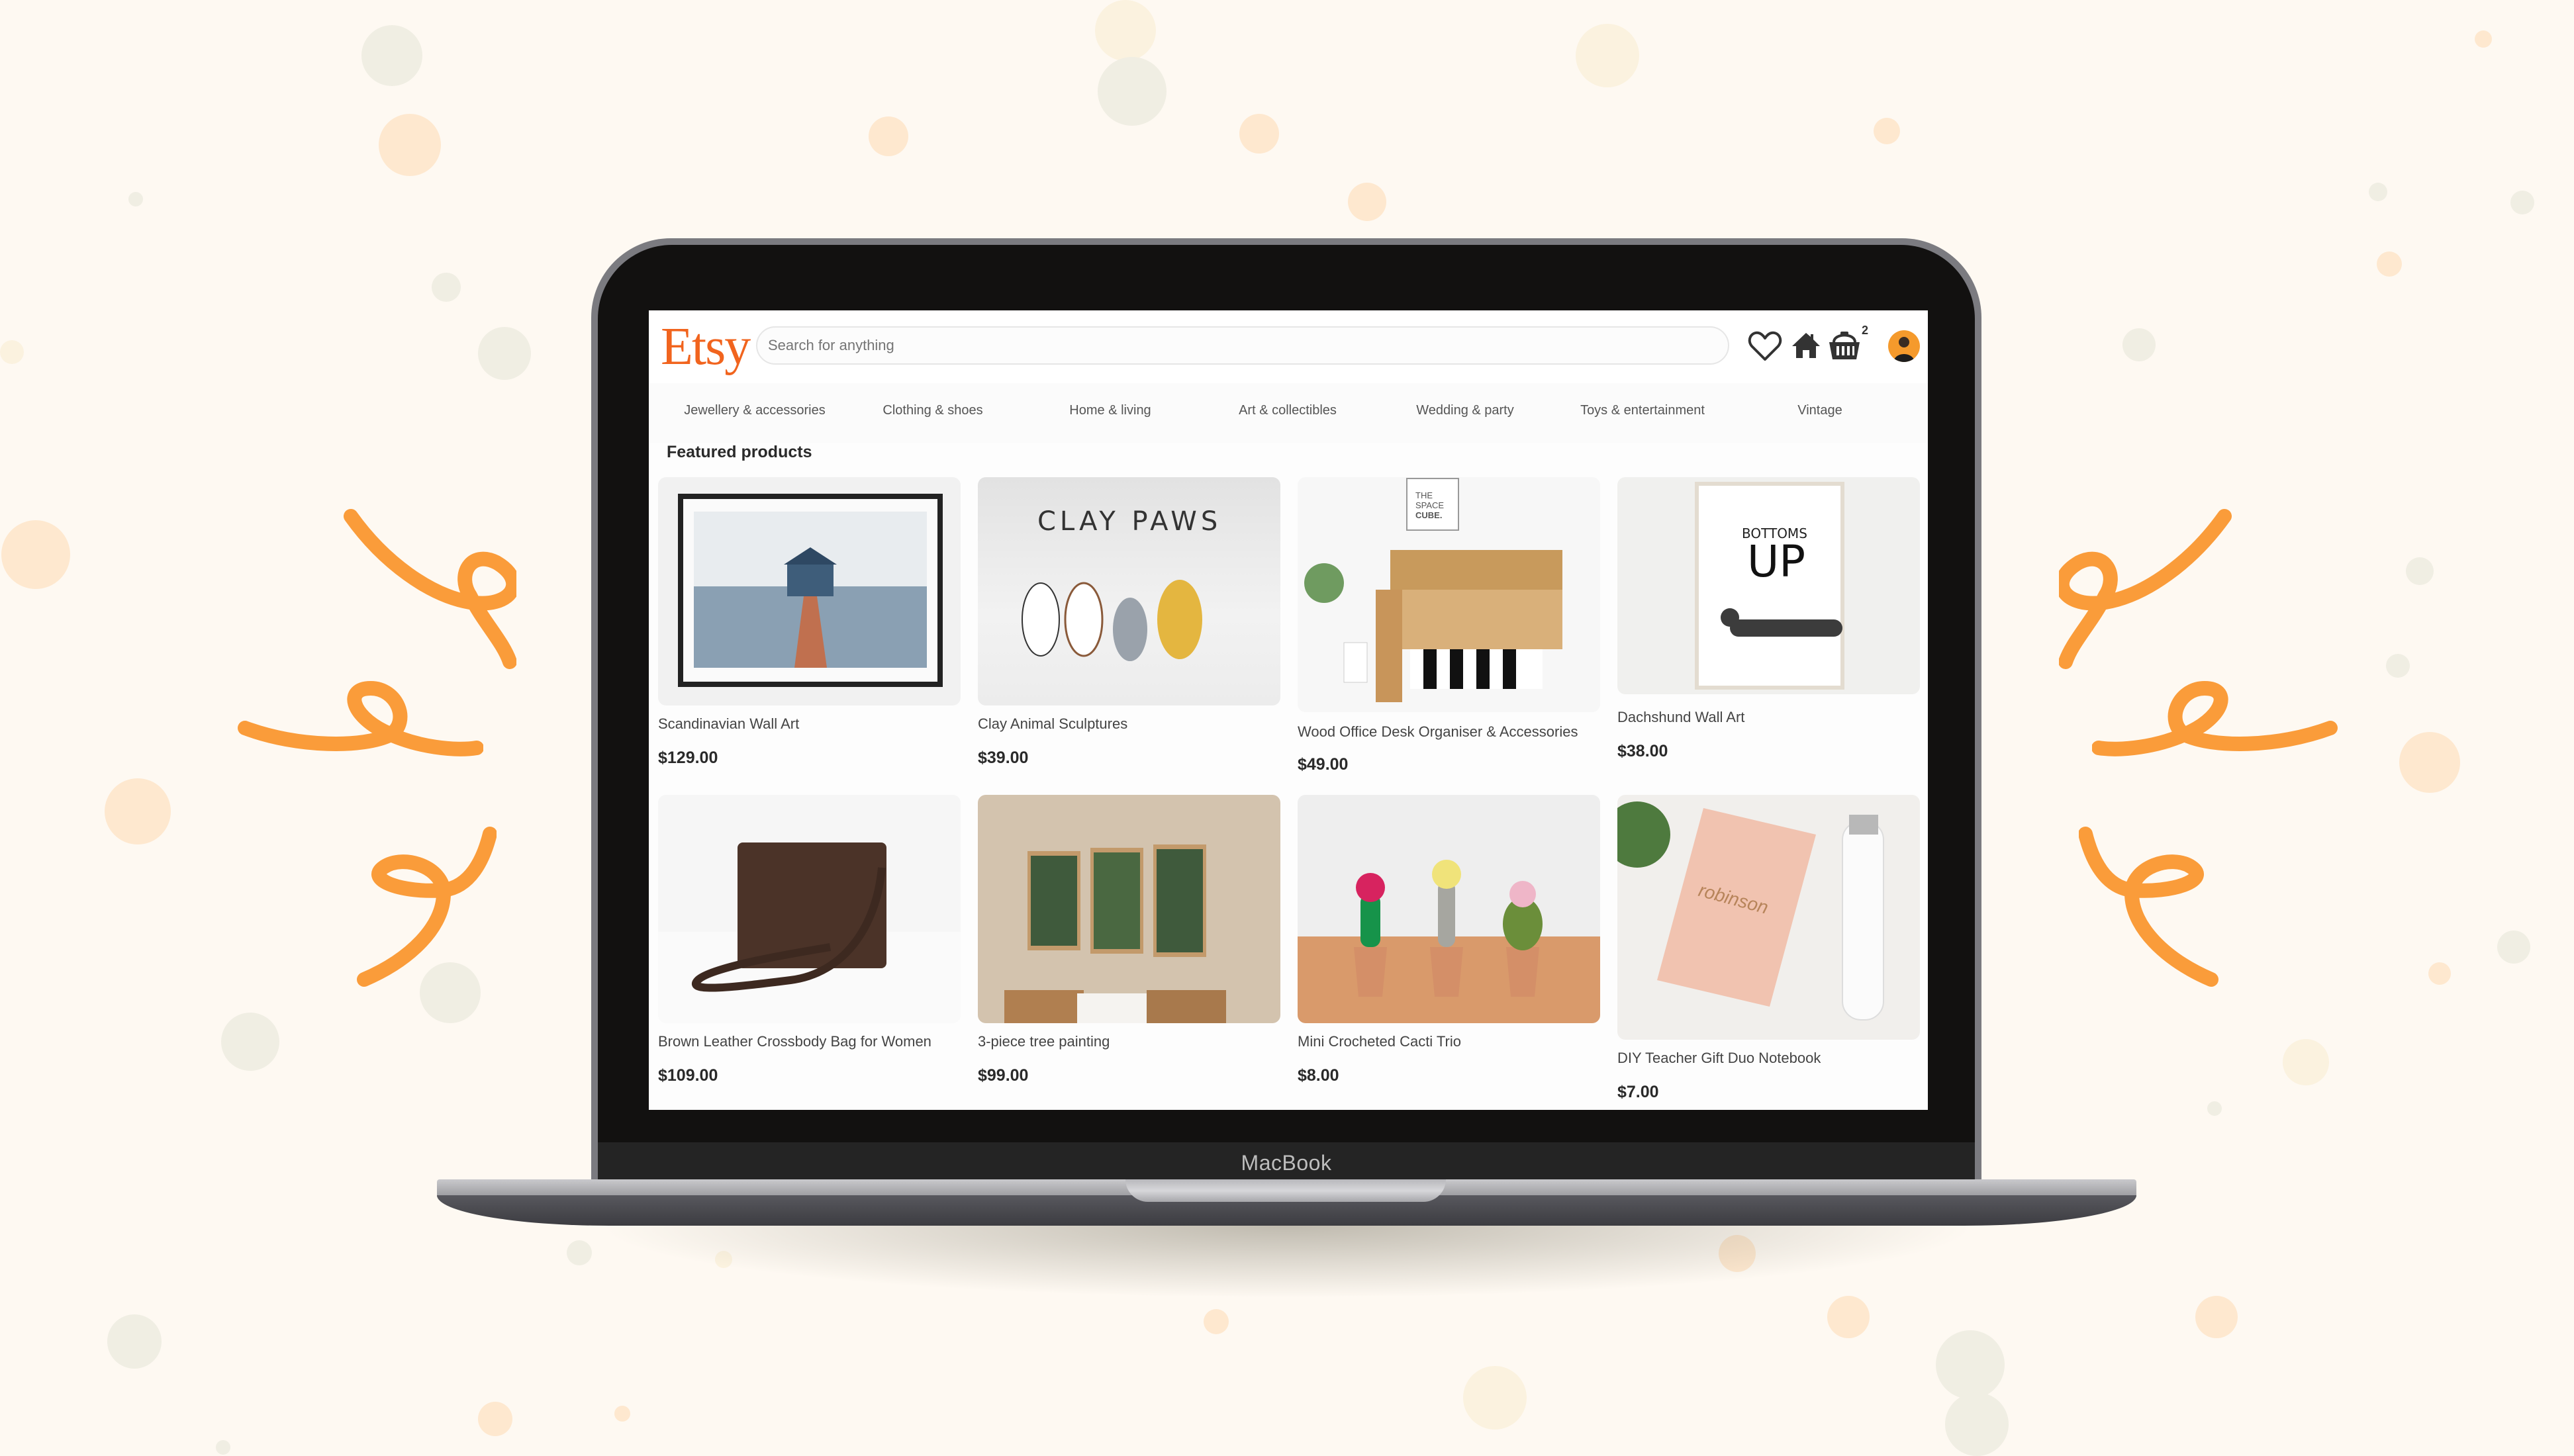 Image resolution: width=2574 pixels, height=1456 pixels. Describe the element at coordinates (1428, 515) in the screenshot. I see `svg-text: CUBE.` at that location.